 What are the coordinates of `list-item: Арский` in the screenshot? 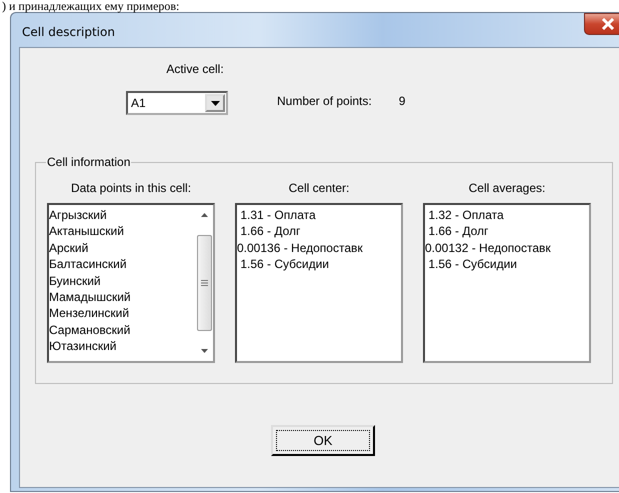 It's located at (122, 248).